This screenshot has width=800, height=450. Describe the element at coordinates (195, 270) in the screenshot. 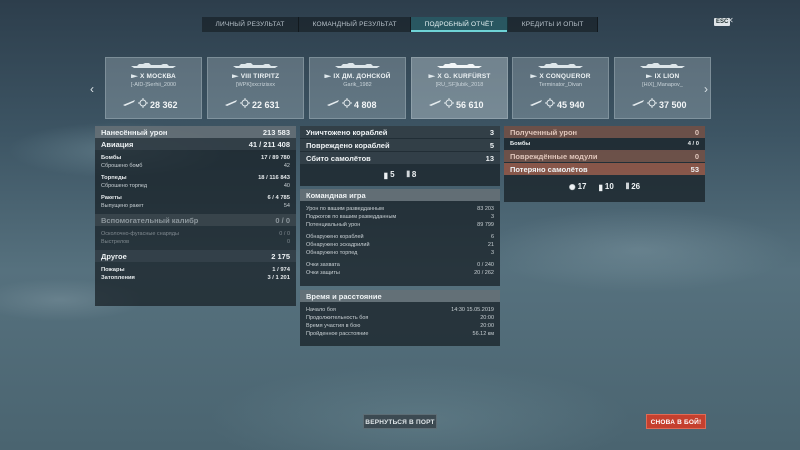

I see `fires-row: Пожары 1 / 974` at that location.